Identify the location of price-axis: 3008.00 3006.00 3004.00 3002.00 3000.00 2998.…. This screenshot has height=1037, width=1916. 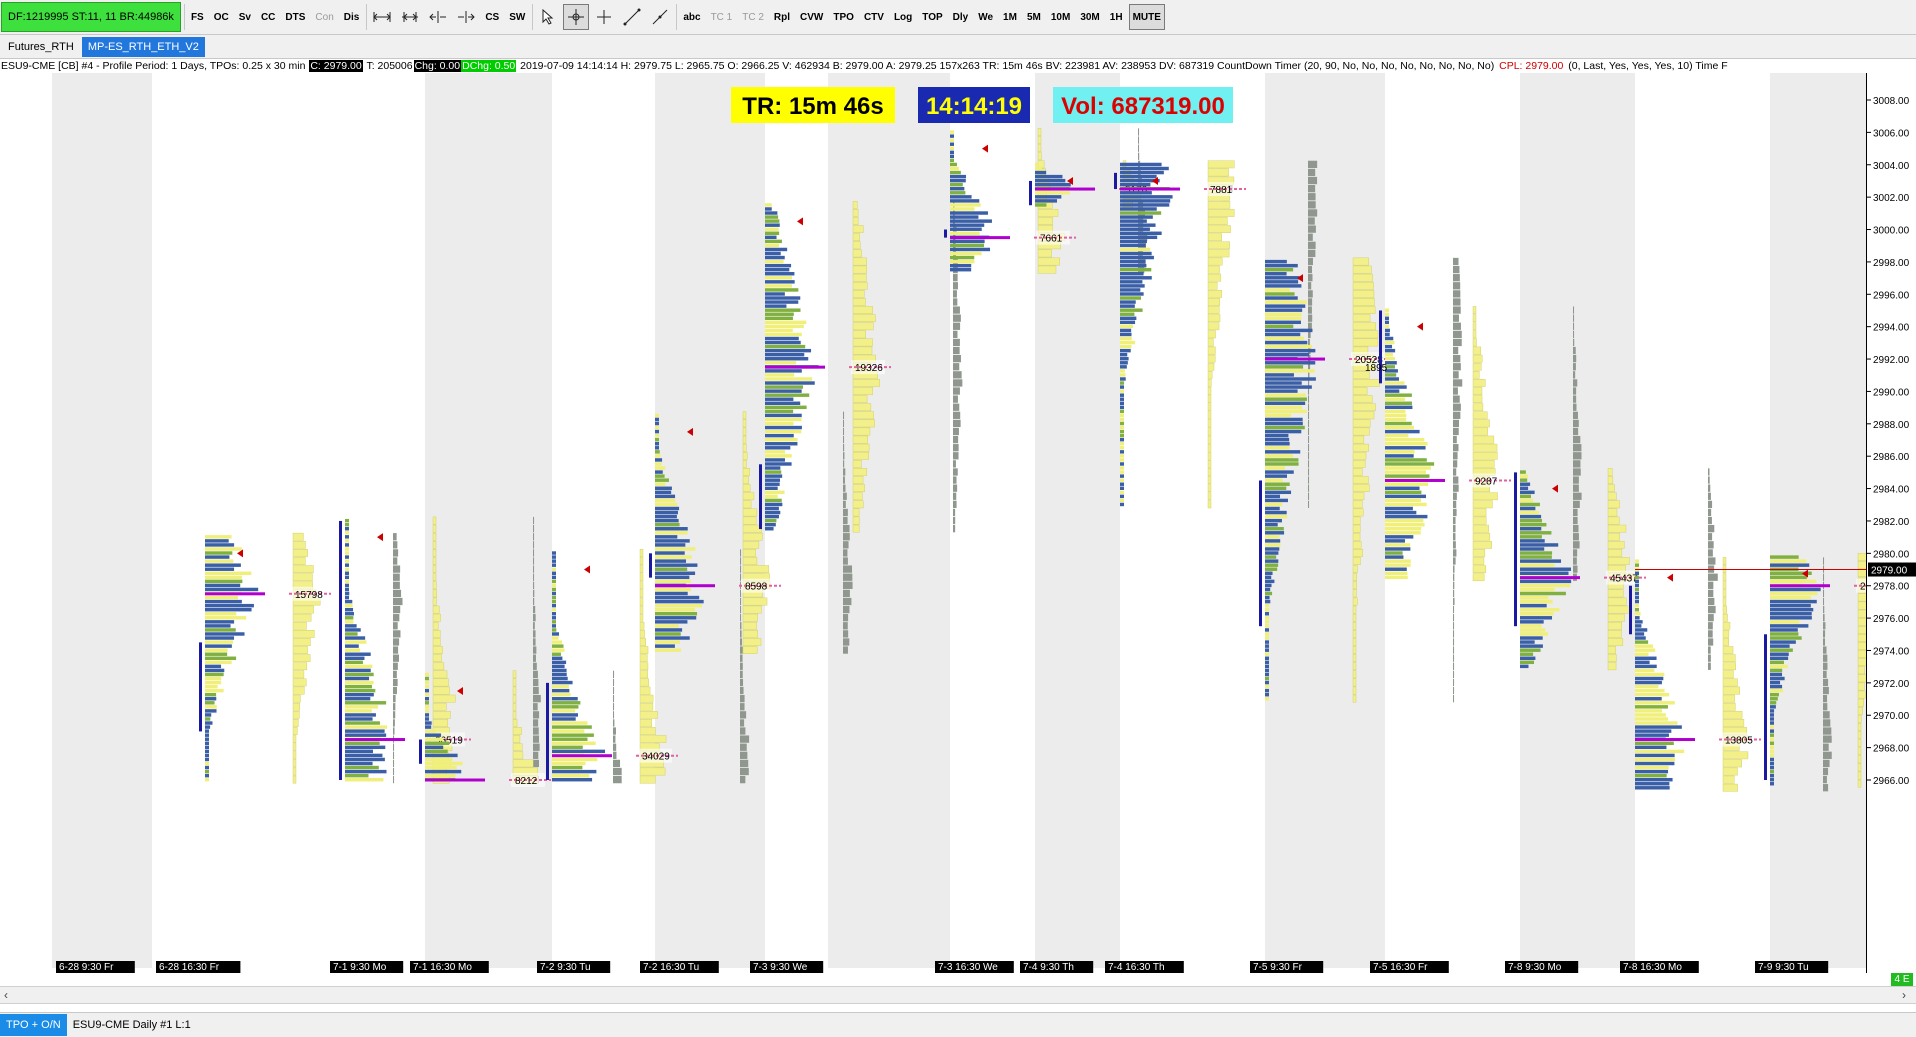
(1891, 523).